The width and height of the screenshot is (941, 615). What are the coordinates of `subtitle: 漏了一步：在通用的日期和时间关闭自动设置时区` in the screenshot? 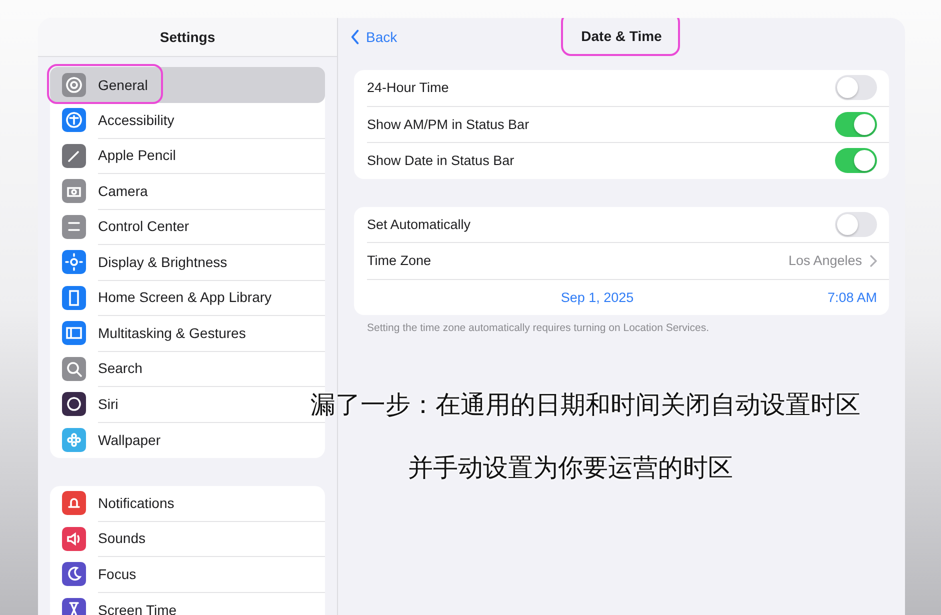 It's located at (585, 405).